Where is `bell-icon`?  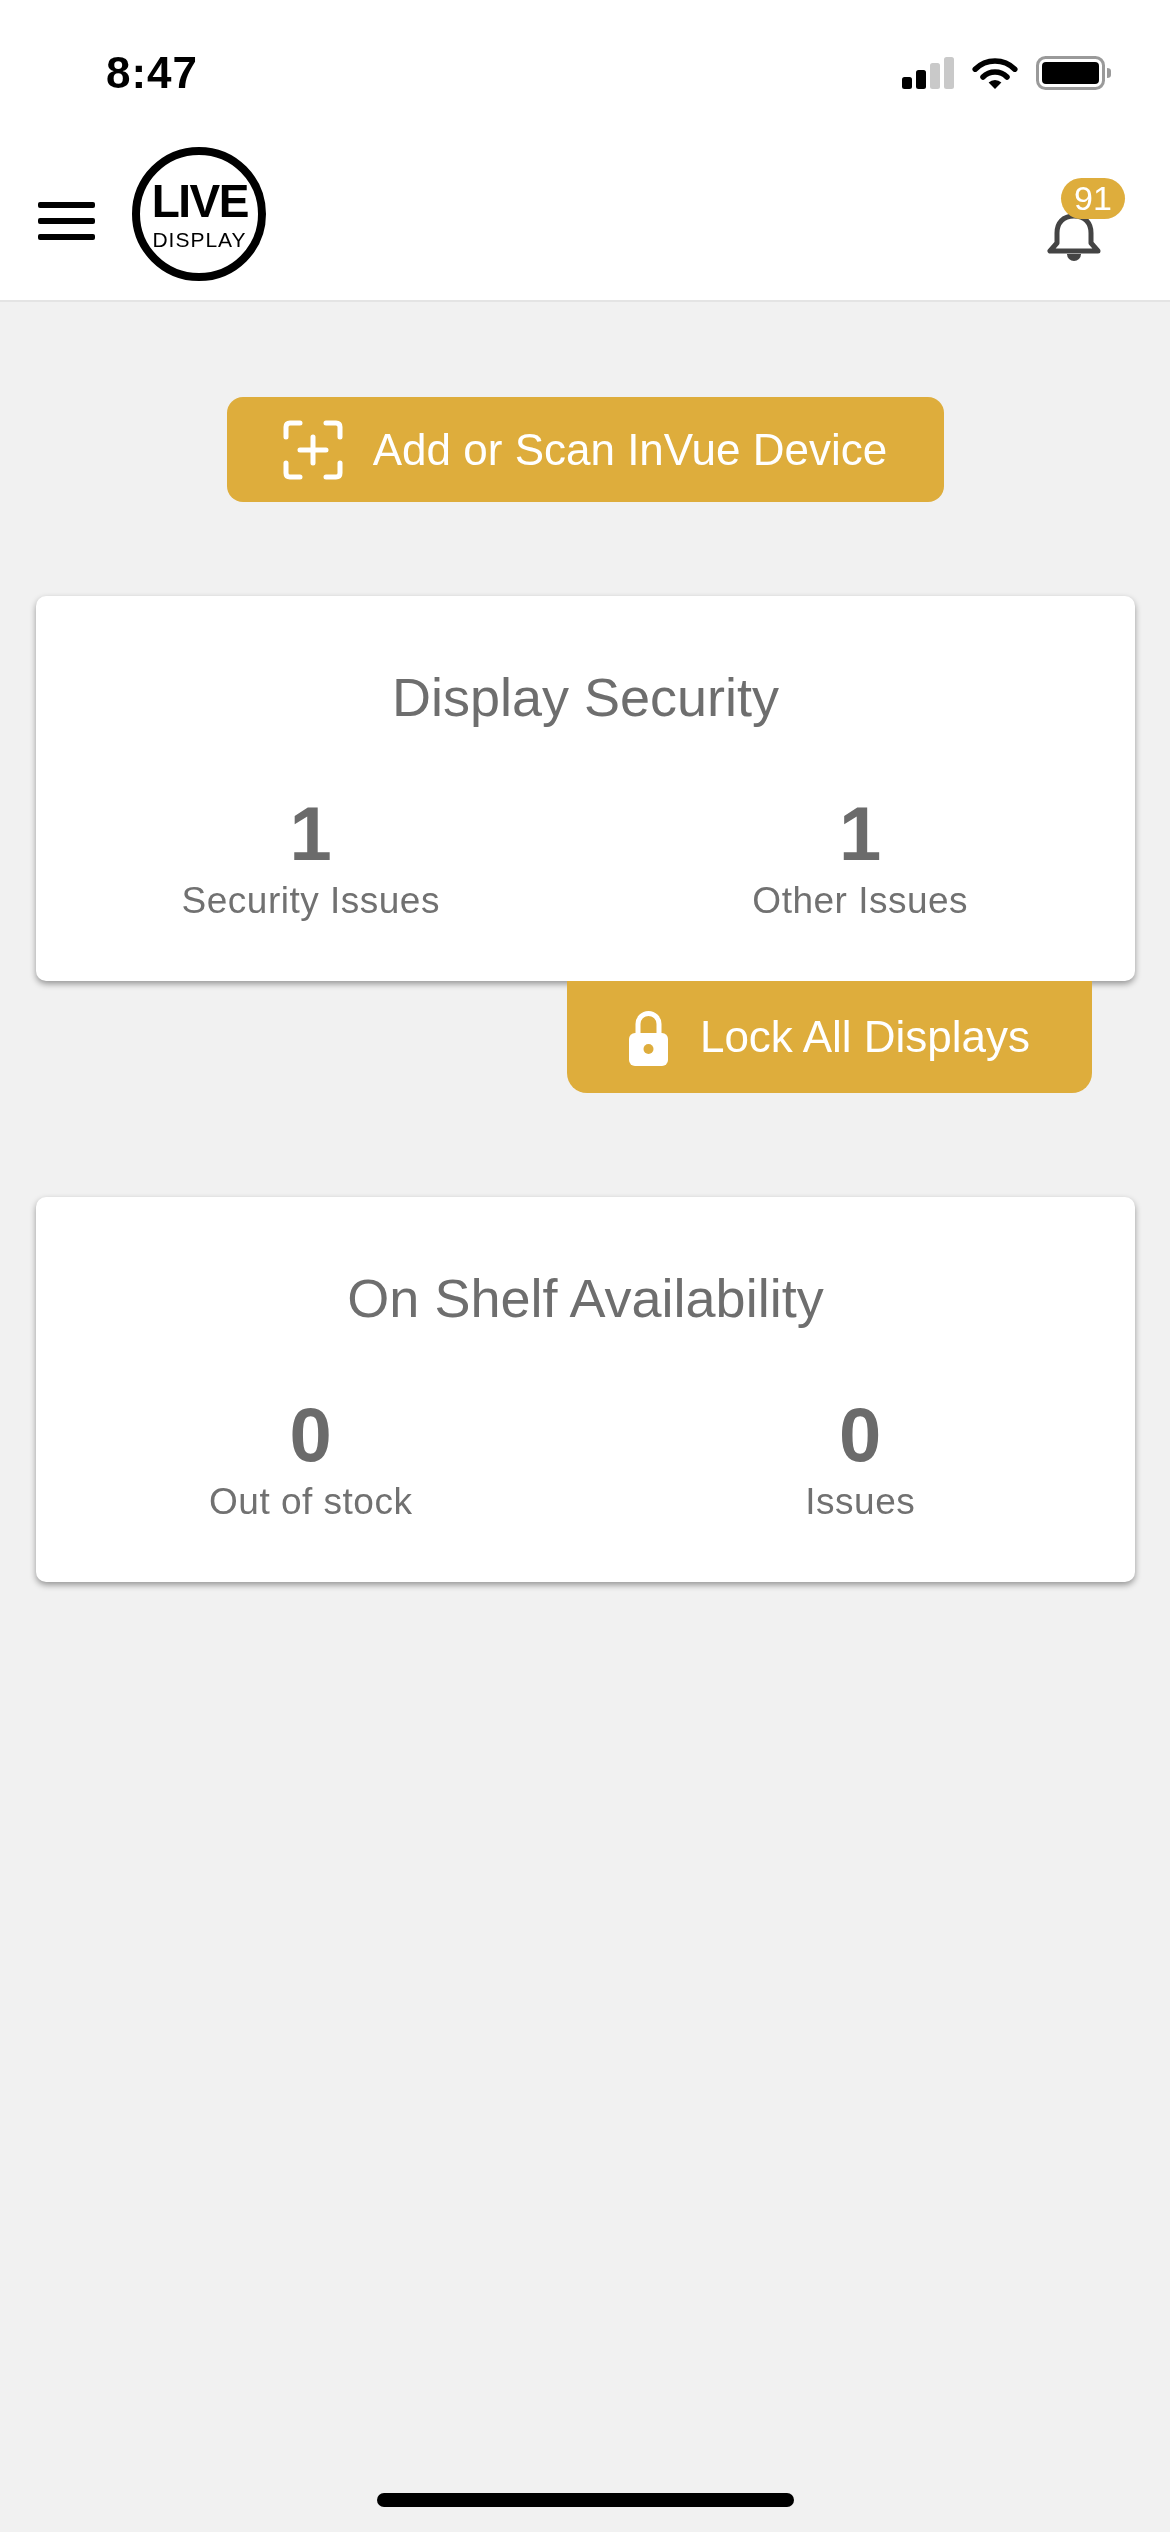
bell-icon is located at coordinates (1074, 238).